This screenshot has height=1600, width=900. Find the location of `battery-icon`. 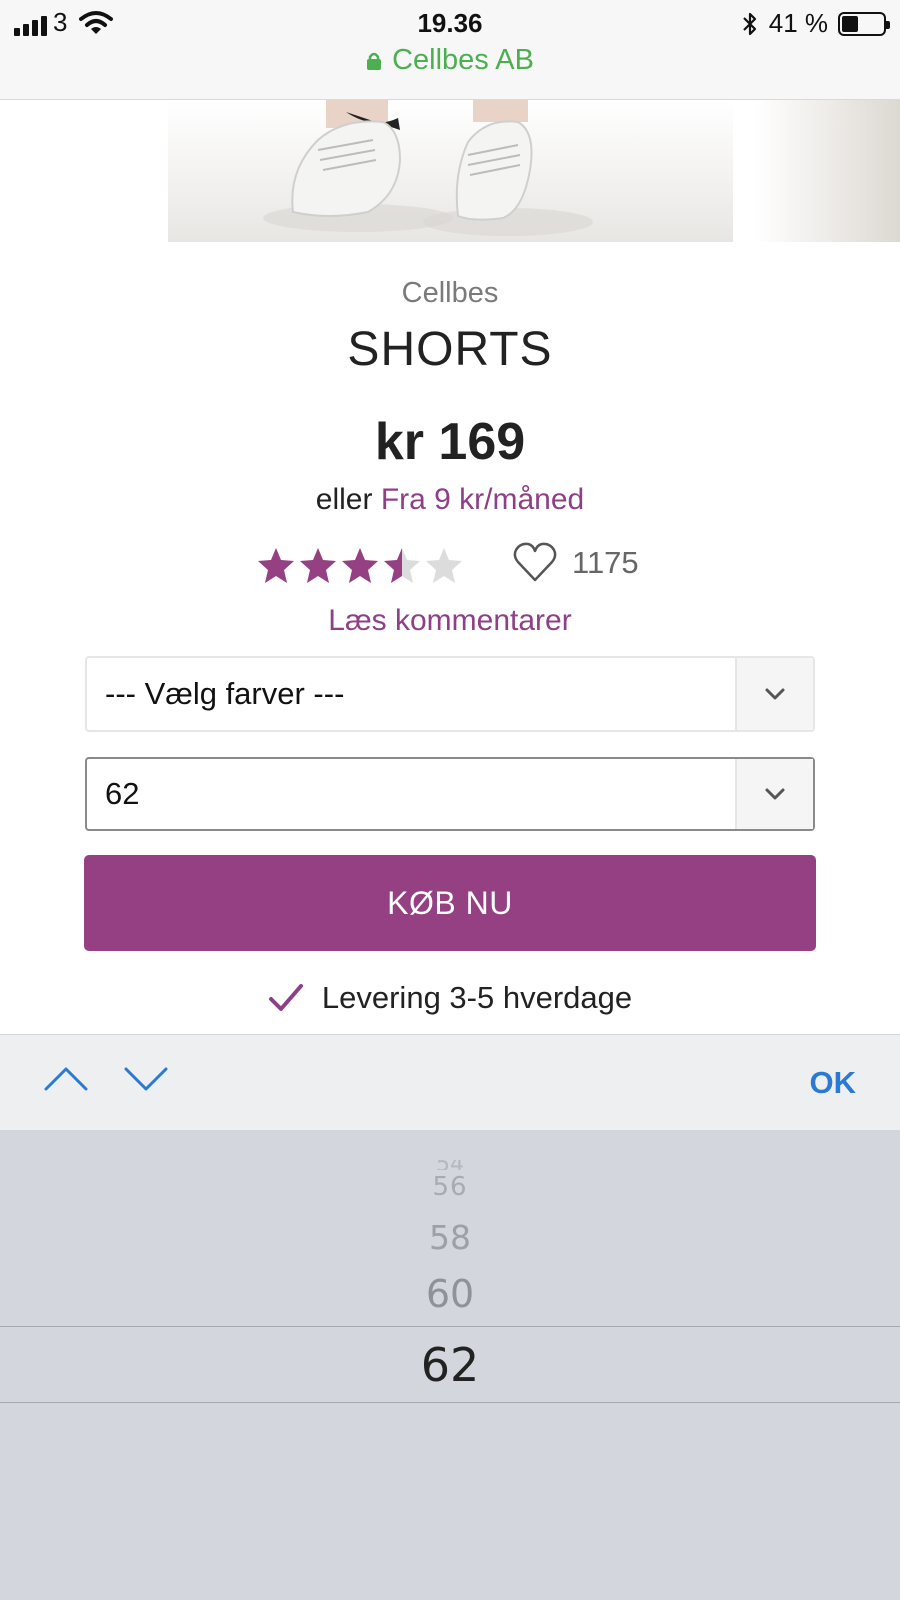

battery-icon is located at coordinates (864, 23).